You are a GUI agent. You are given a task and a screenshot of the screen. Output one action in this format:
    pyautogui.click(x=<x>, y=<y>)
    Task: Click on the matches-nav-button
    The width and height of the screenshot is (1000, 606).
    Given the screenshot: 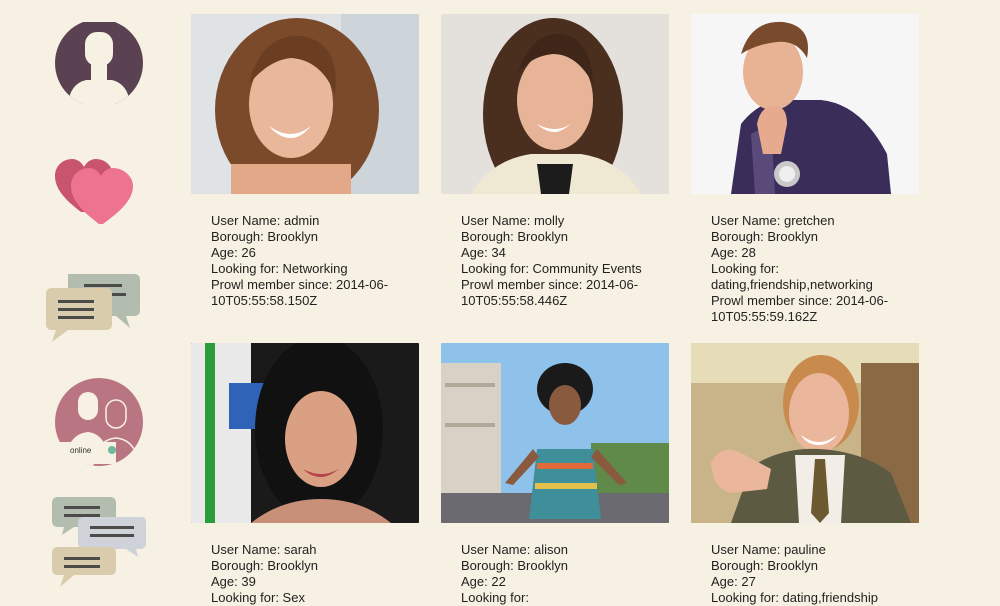 What is the action you would take?
    pyautogui.click(x=95, y=191)
    